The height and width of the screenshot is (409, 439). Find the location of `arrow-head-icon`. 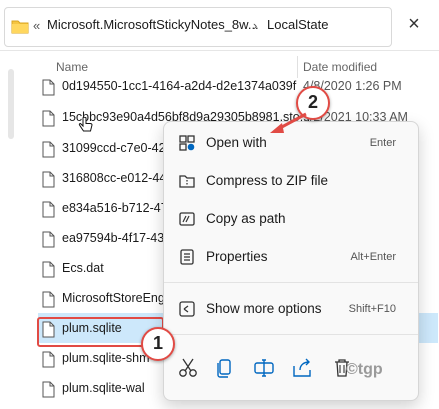

arrow-head-icon is located at coordinates (277, 128).